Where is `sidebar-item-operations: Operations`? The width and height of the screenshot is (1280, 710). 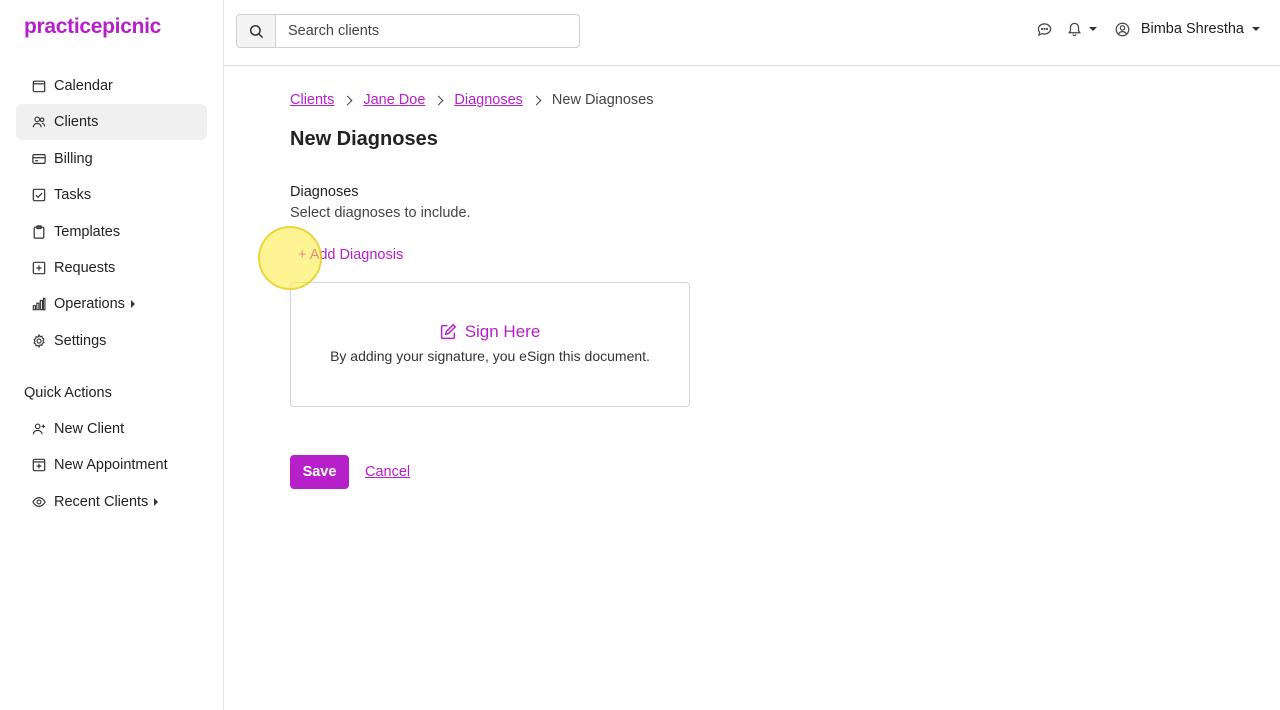 sidebar-item-operations: Operations is located at coordinates (111, 304).